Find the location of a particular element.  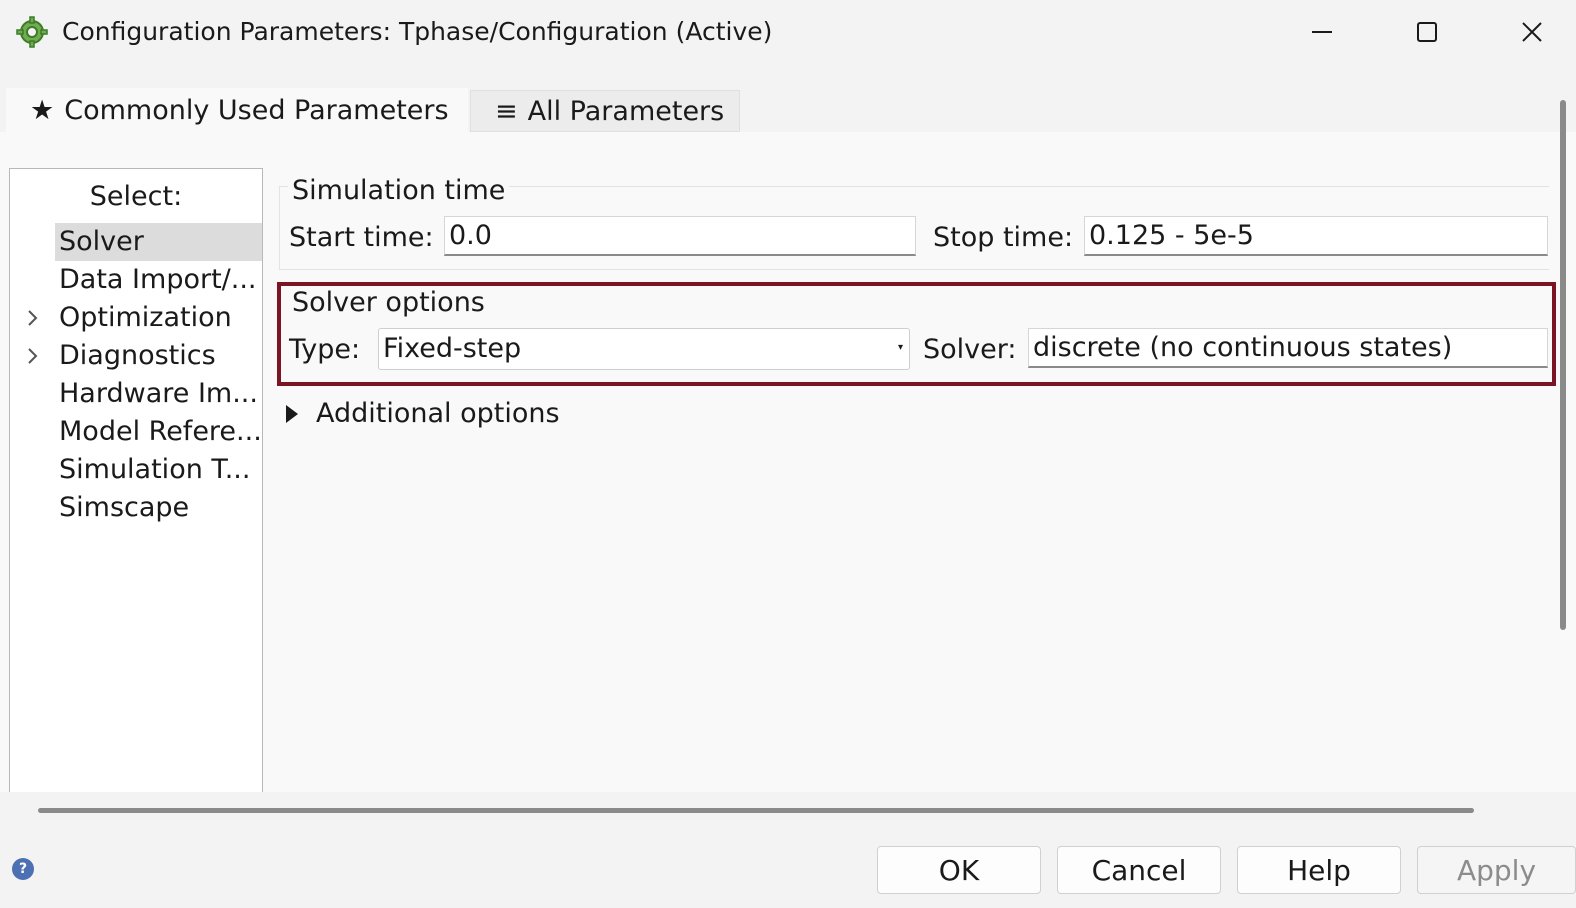

gear-cog-icon is located at coordinates (32, 32).